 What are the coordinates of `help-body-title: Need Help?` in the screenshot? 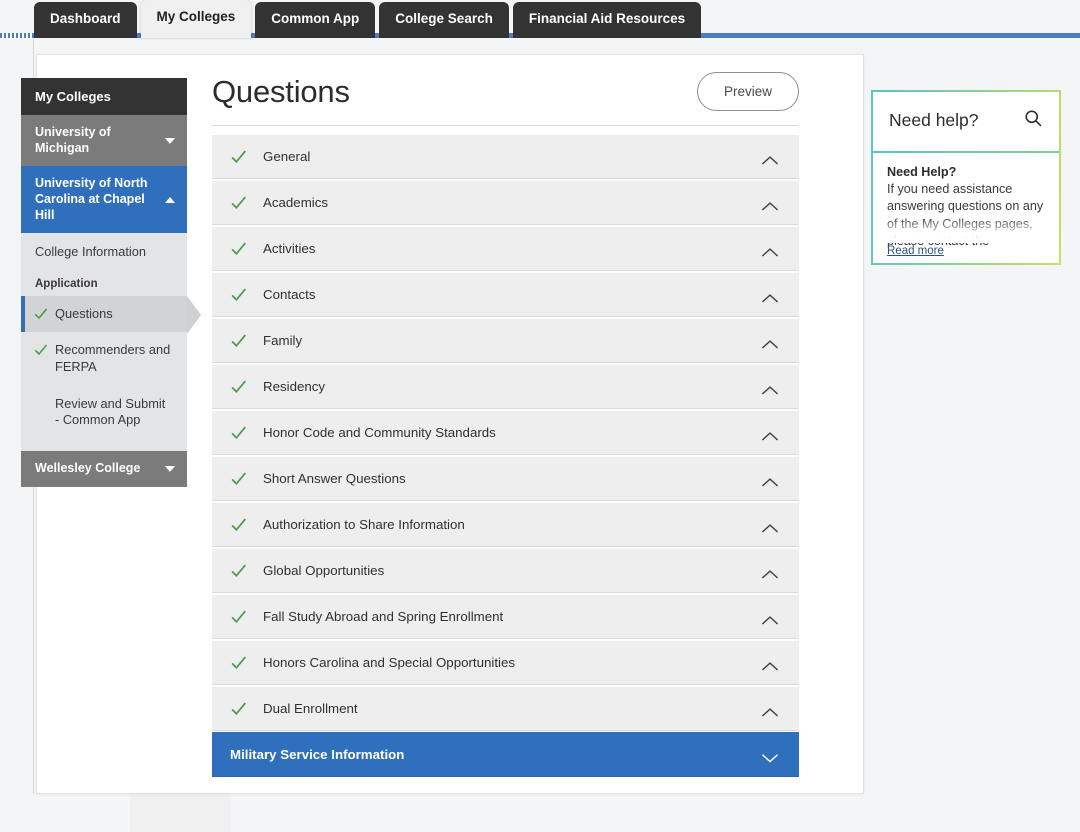 It's located at (922, 172).